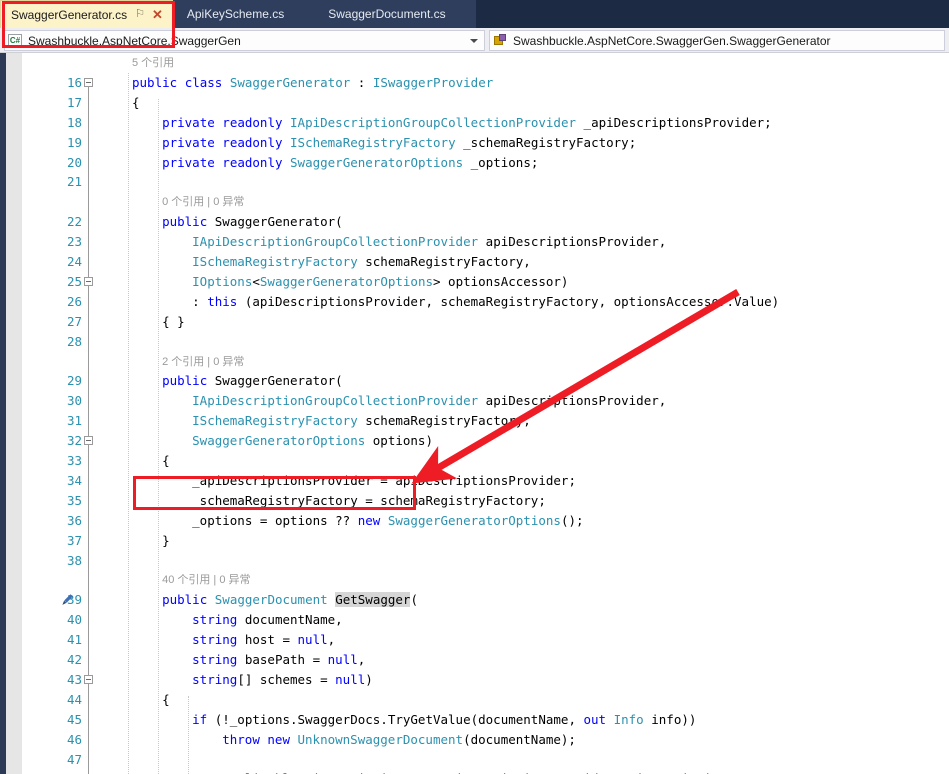  I want to click on chevron-down-icon, so click(474, 41).